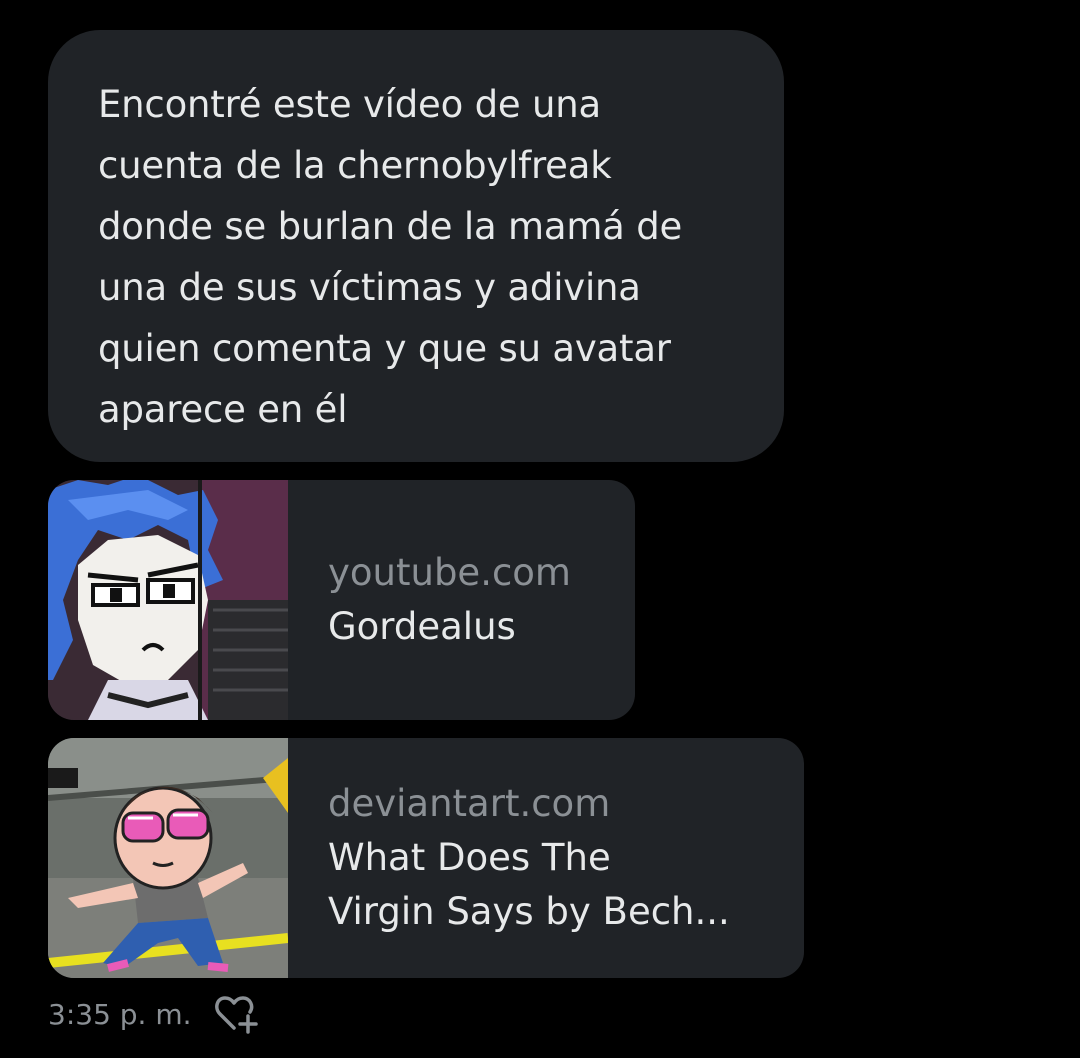 The image size is (1080, 1058). What do you see at coordinates (449, 572) in the screenshot?
I see `link-domain: youtube.com` at bounding box center [449, 572].